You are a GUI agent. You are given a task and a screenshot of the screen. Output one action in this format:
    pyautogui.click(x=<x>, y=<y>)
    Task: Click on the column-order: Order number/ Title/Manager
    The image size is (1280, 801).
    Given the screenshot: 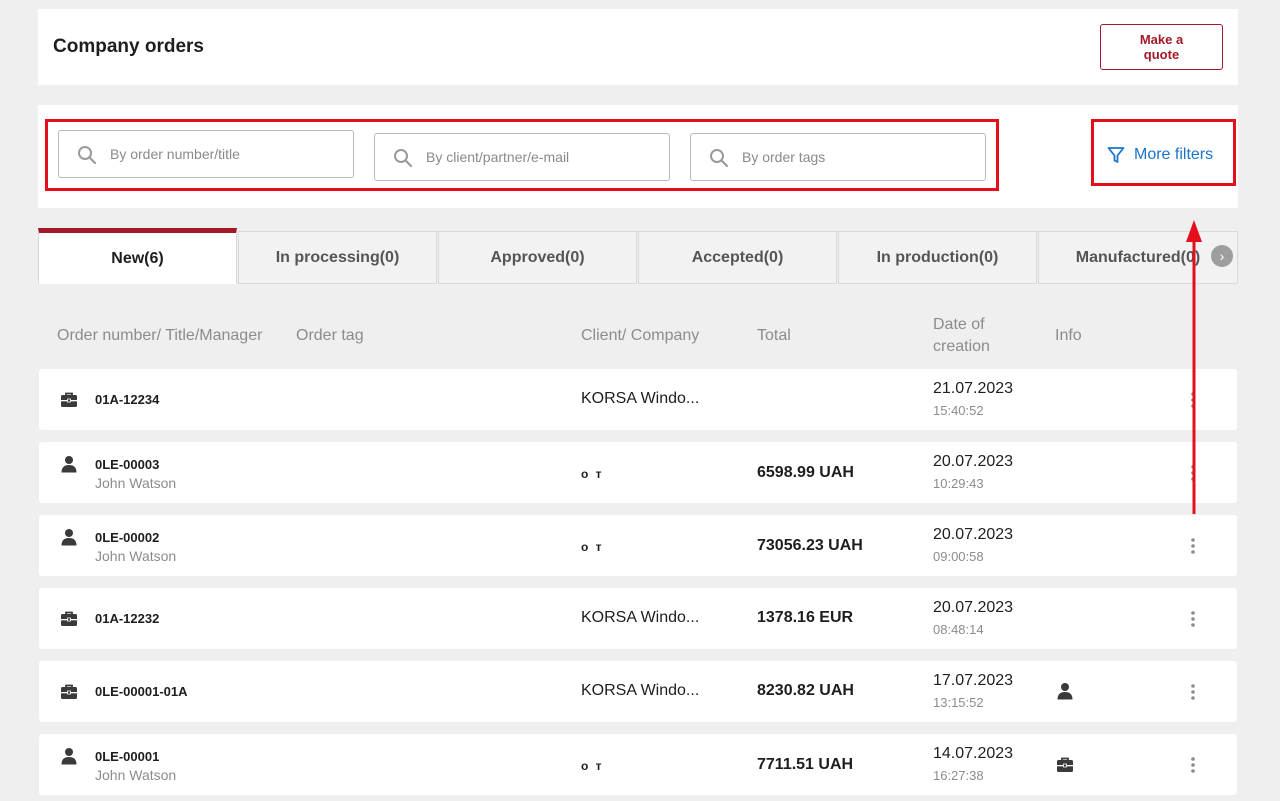 What is the action you would take?
    pyautogui.click(x=160, y=335)
    